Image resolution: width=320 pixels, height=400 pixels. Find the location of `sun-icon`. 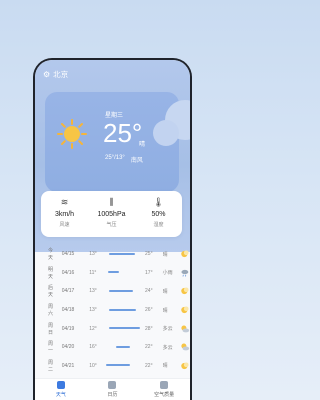

sun-icon is located at coordinates (72, 134).